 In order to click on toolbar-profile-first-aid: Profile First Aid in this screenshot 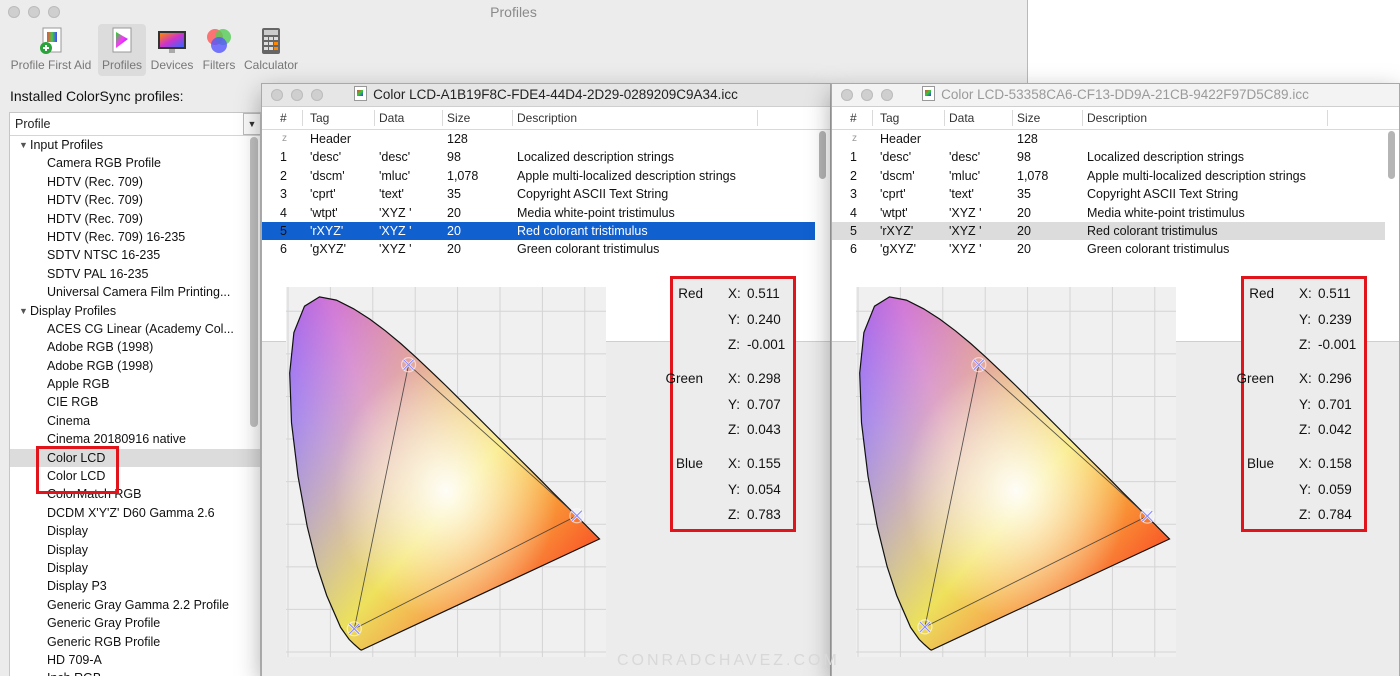, I will do `click(51, 50)`.